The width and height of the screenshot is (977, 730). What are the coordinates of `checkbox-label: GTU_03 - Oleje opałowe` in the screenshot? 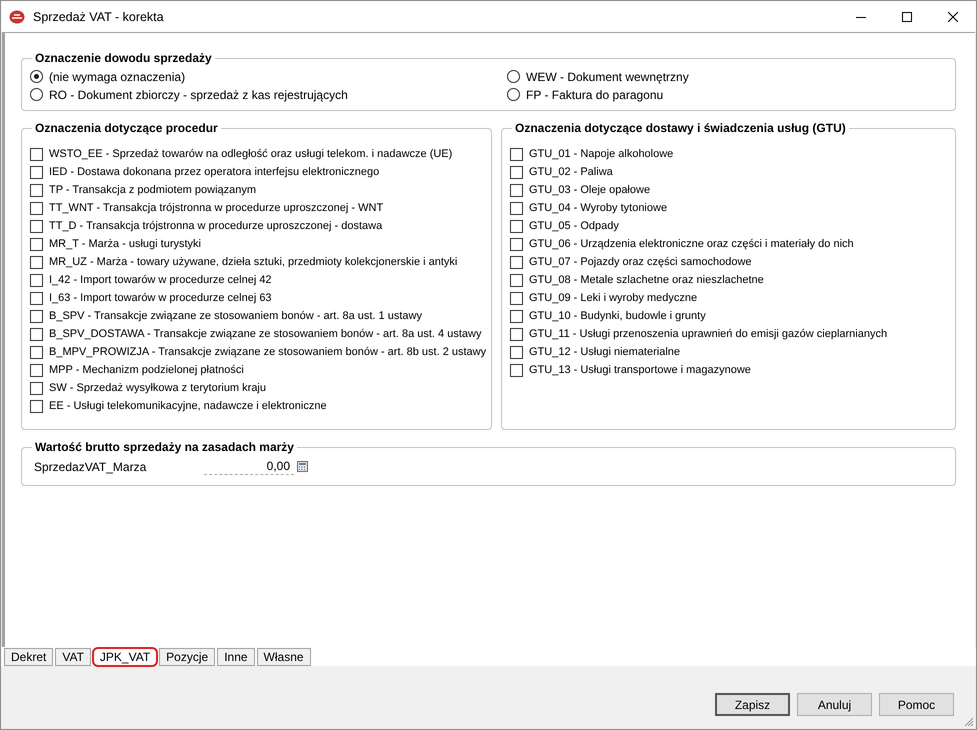 It's located at (589, 190).